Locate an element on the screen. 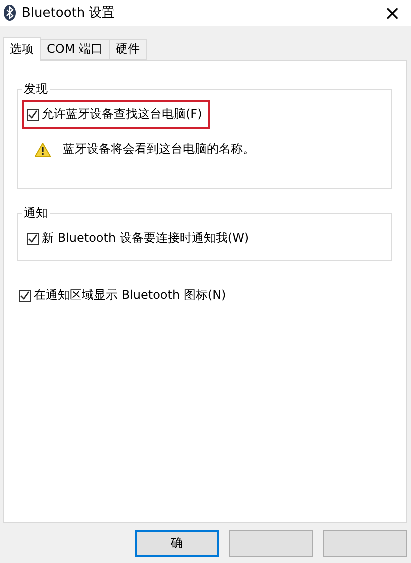  tab: 选项 is located at coordinates (22, 49).